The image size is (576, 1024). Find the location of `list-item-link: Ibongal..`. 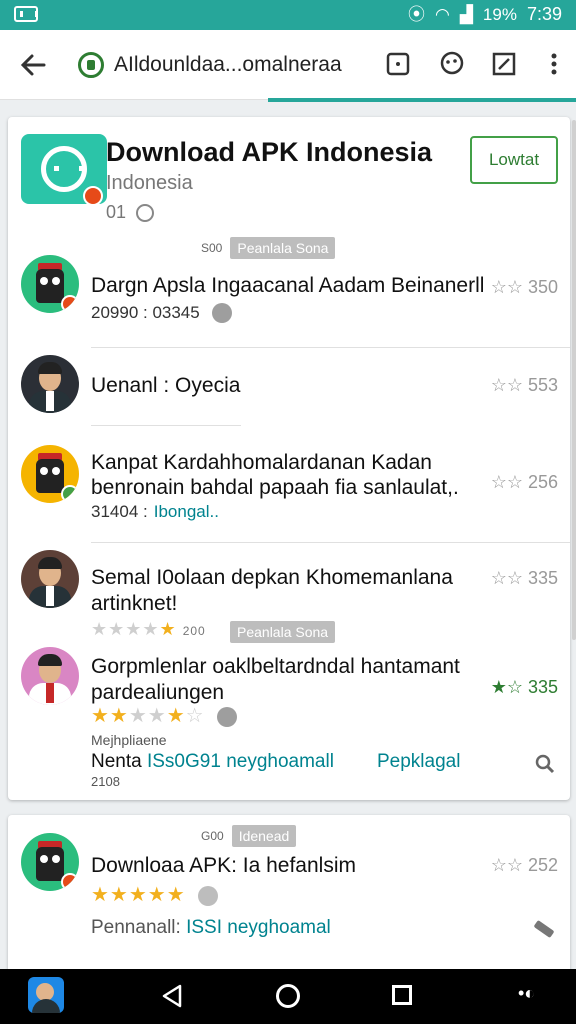

list-item-link: Ibongal.. is located at coordinates (186, 512).